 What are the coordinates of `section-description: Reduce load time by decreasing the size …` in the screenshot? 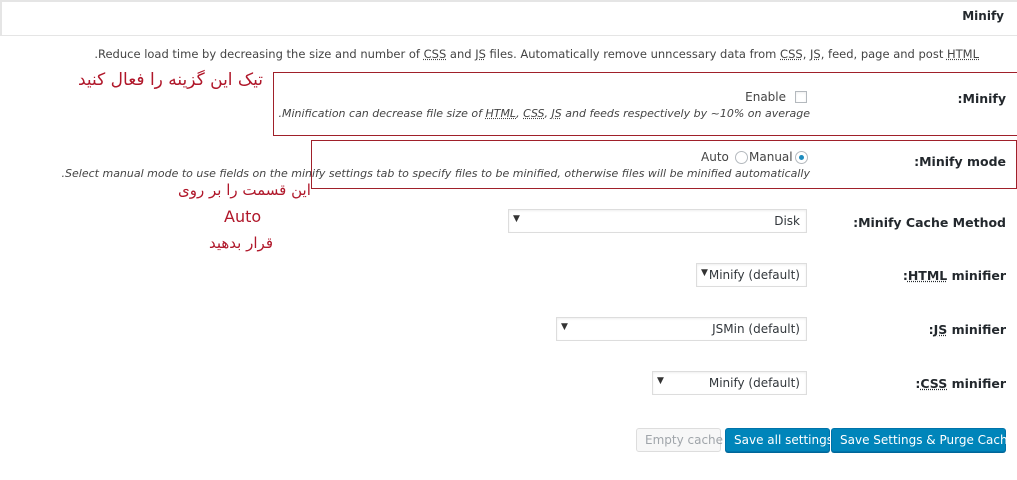 It's located at (536, 54).